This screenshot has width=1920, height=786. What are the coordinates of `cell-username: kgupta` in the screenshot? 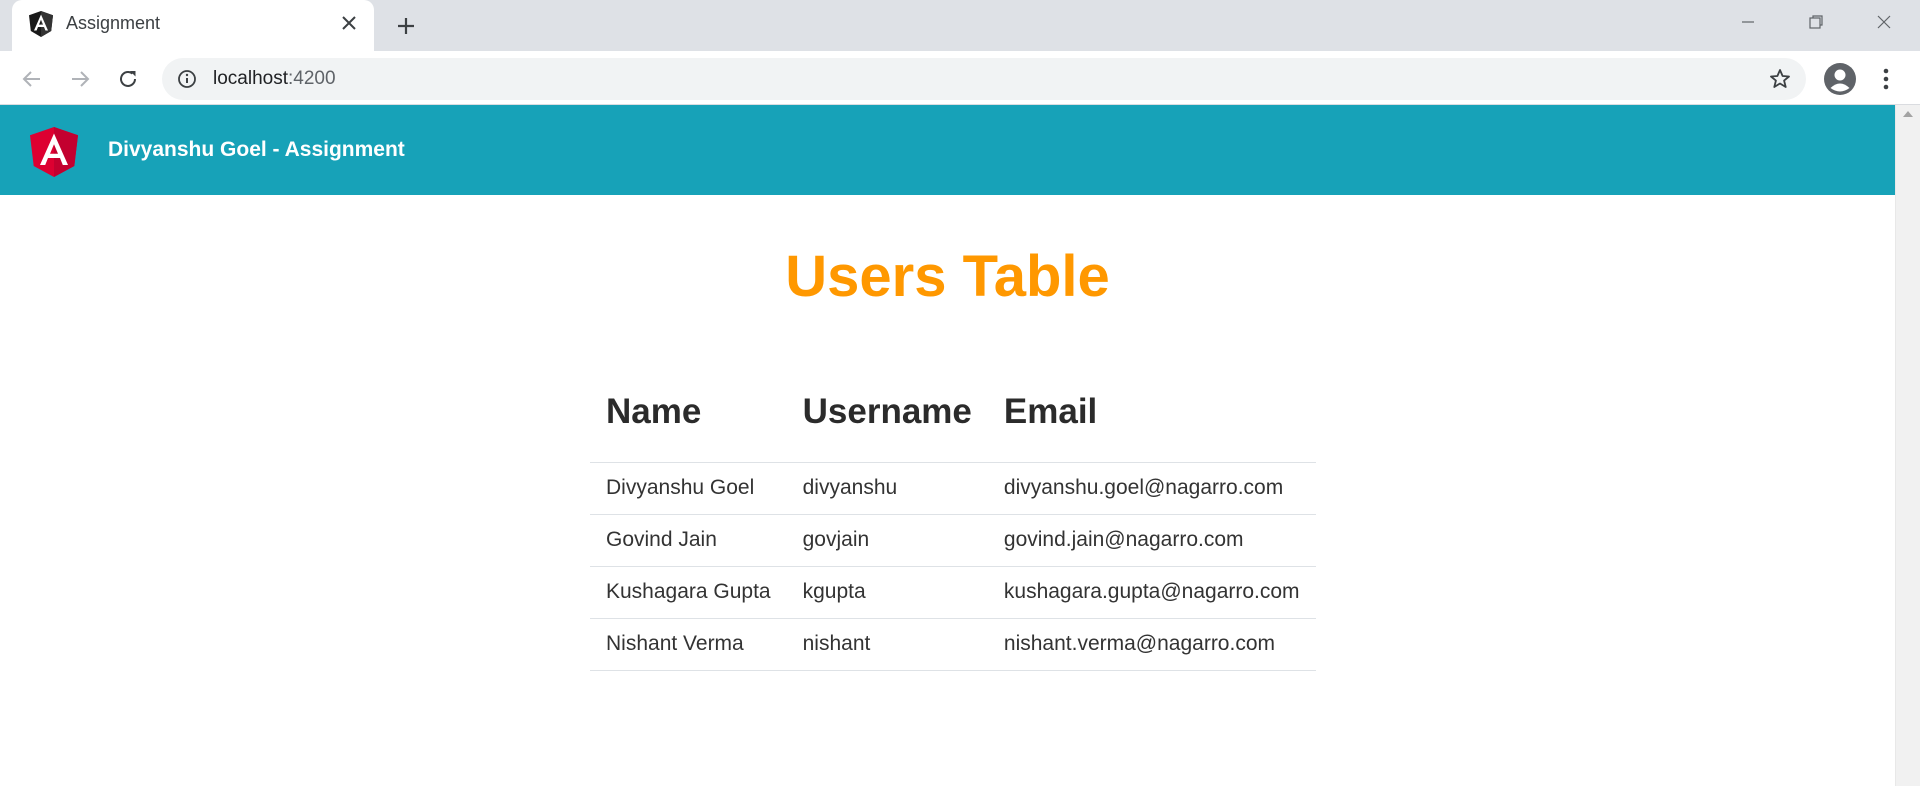 It's located at (887, 592).